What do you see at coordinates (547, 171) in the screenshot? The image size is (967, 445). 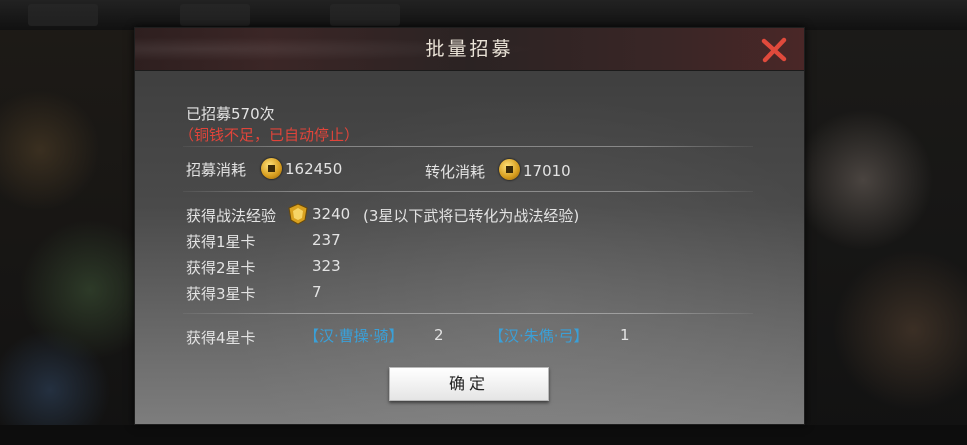 I see `convert-cost-value: 17010` at bounding box center [547, 171].